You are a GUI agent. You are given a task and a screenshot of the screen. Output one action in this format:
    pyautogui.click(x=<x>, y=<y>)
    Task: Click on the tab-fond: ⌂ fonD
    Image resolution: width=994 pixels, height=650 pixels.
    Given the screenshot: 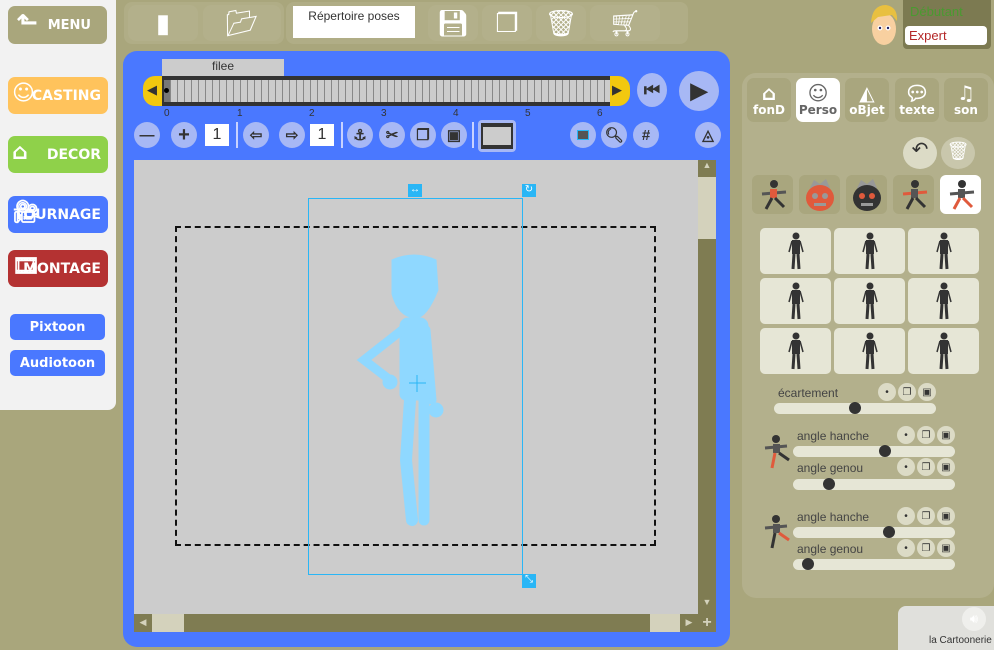 What is the action you would take?
    pyautogui.click(x=769, y=100)
    